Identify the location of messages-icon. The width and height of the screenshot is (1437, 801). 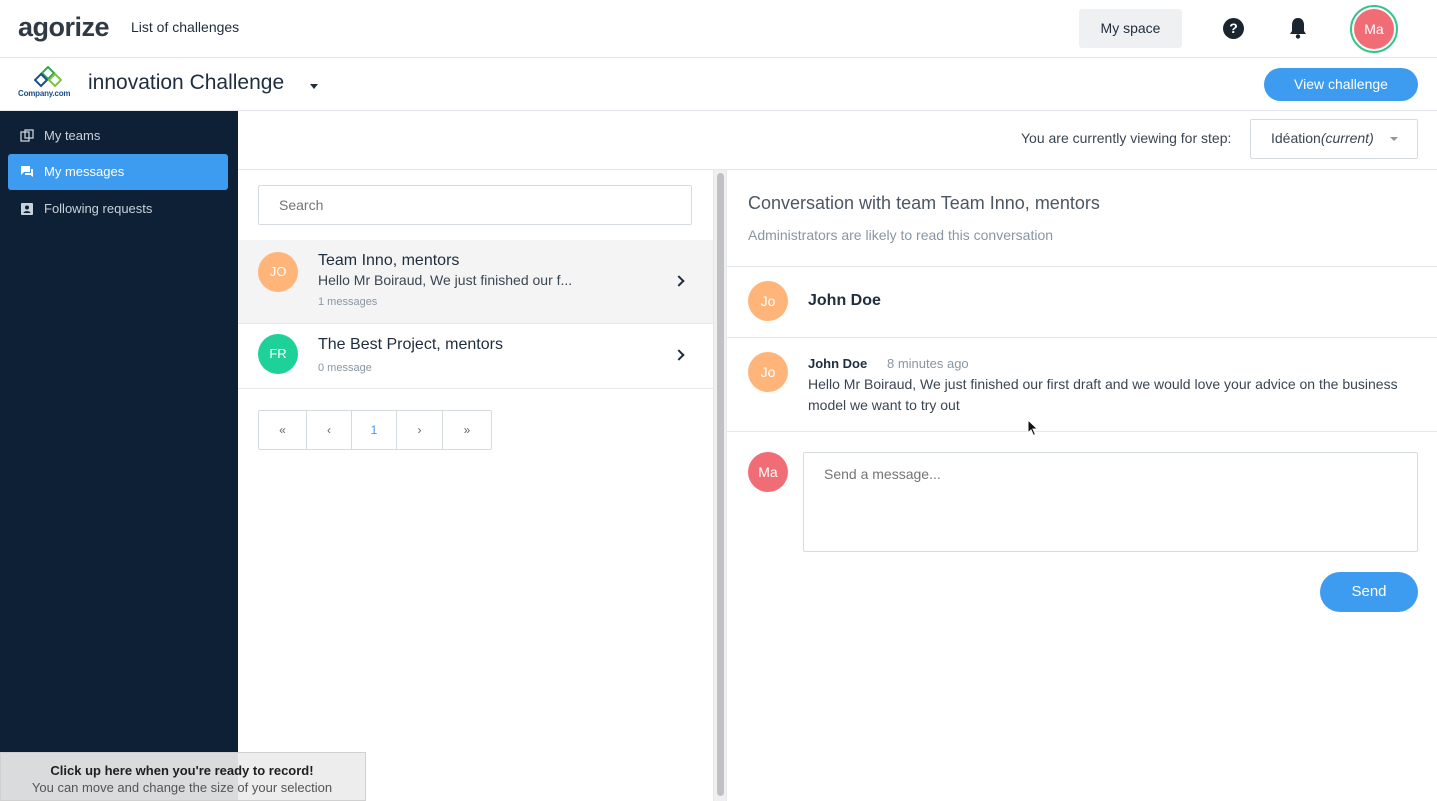
(27, 171).